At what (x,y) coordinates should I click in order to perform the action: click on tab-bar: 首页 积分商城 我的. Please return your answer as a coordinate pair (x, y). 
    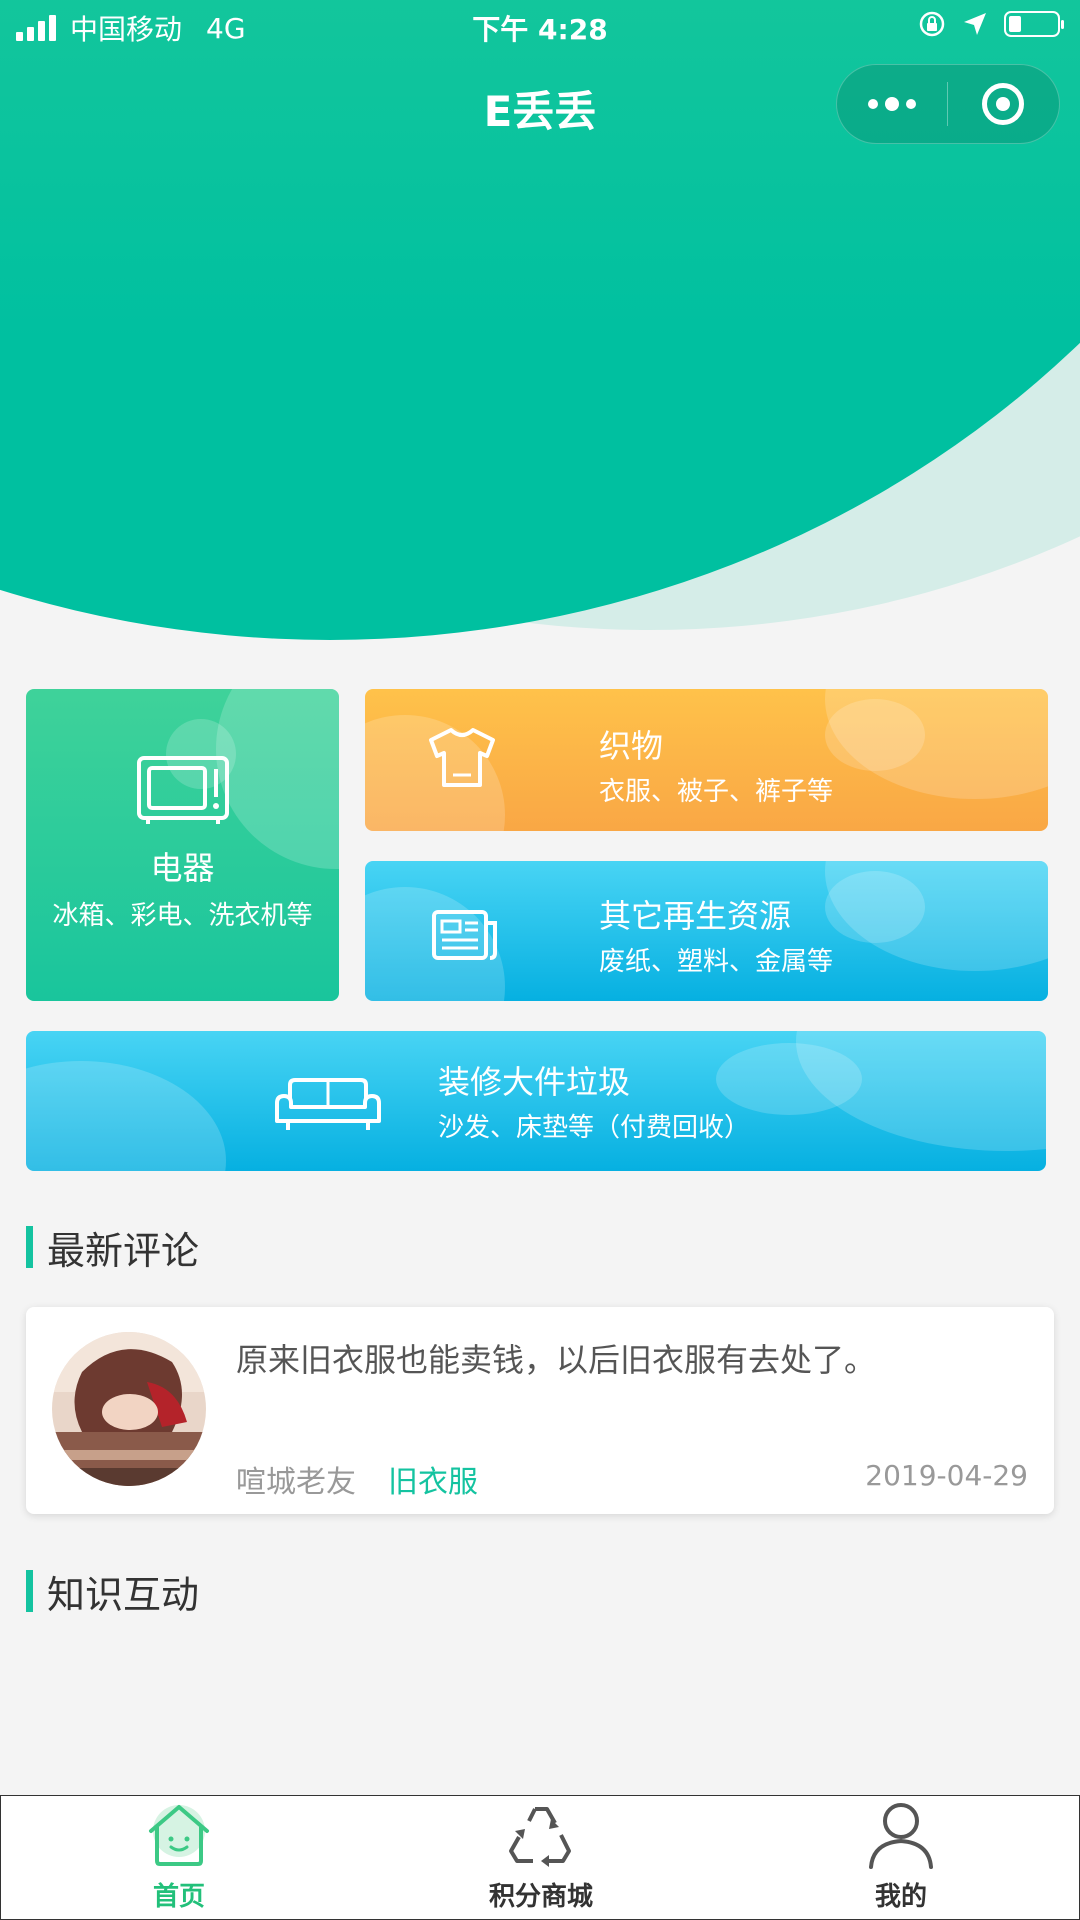
    Looking at the image, I should click on (540, 1857).